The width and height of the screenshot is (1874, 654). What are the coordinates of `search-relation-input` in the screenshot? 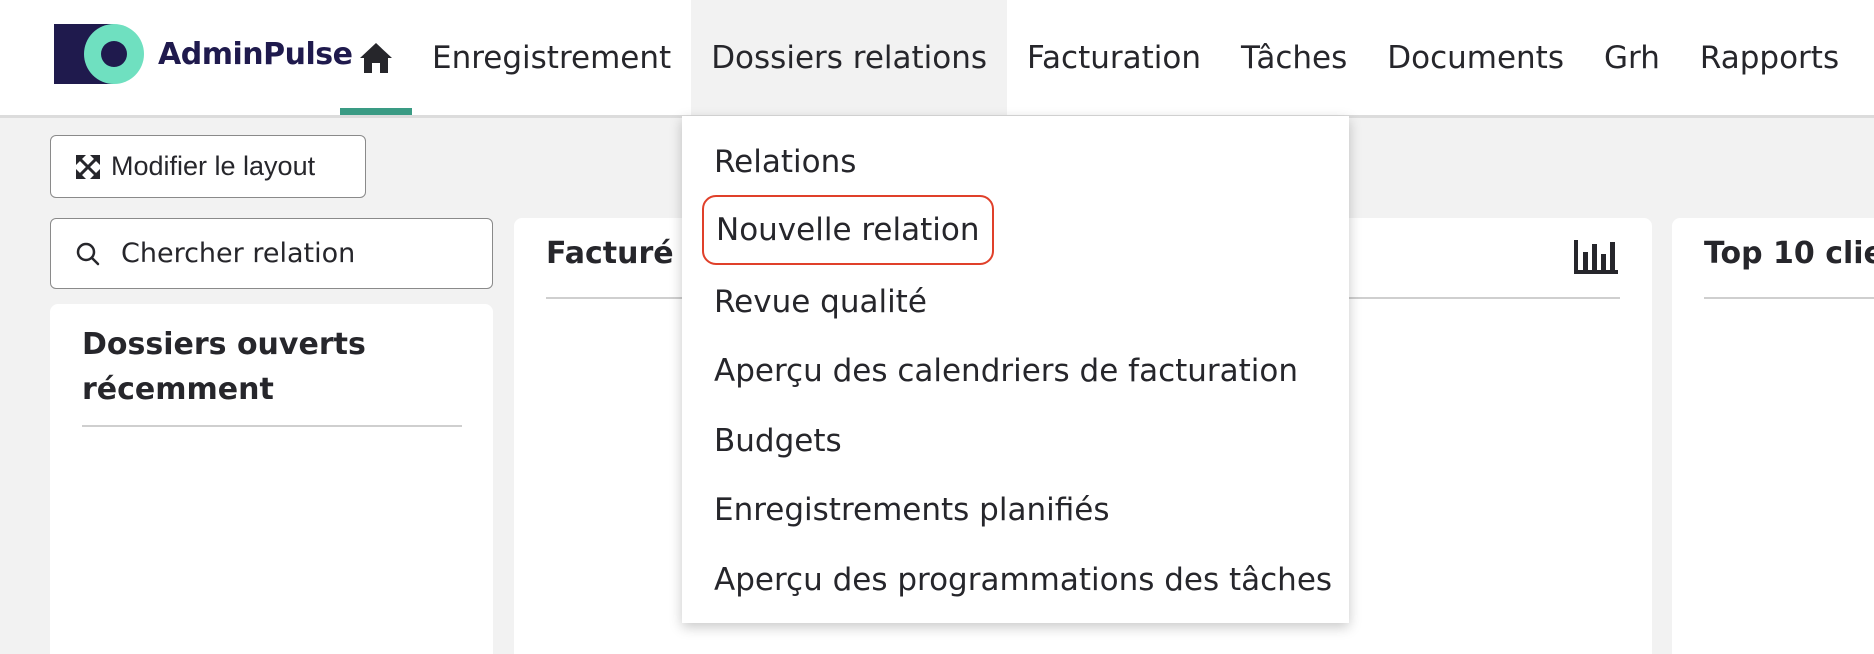 It's located at (291, 253).